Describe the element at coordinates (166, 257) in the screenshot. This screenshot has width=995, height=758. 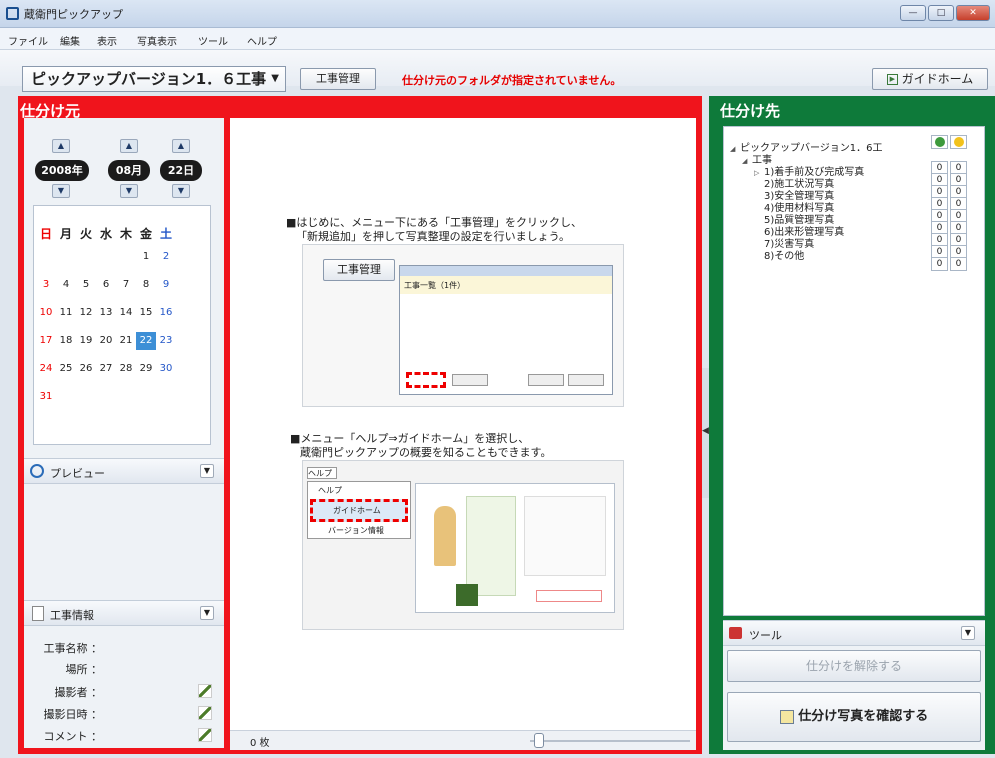
I see `calendar-day: 2` at that location.